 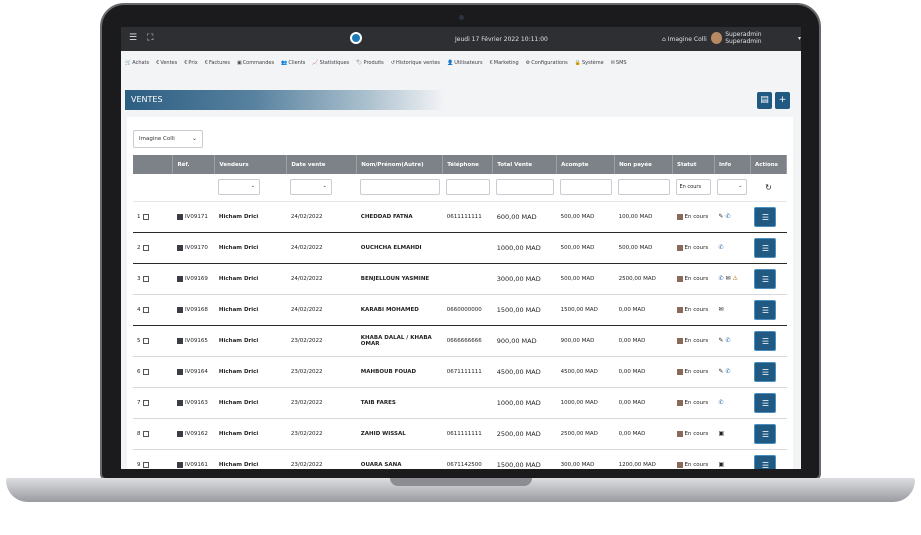 What do you see at coordinates (196, 372) in the screenshot?
I see `ref-value: IV09164` at bounding box center [196, 372].